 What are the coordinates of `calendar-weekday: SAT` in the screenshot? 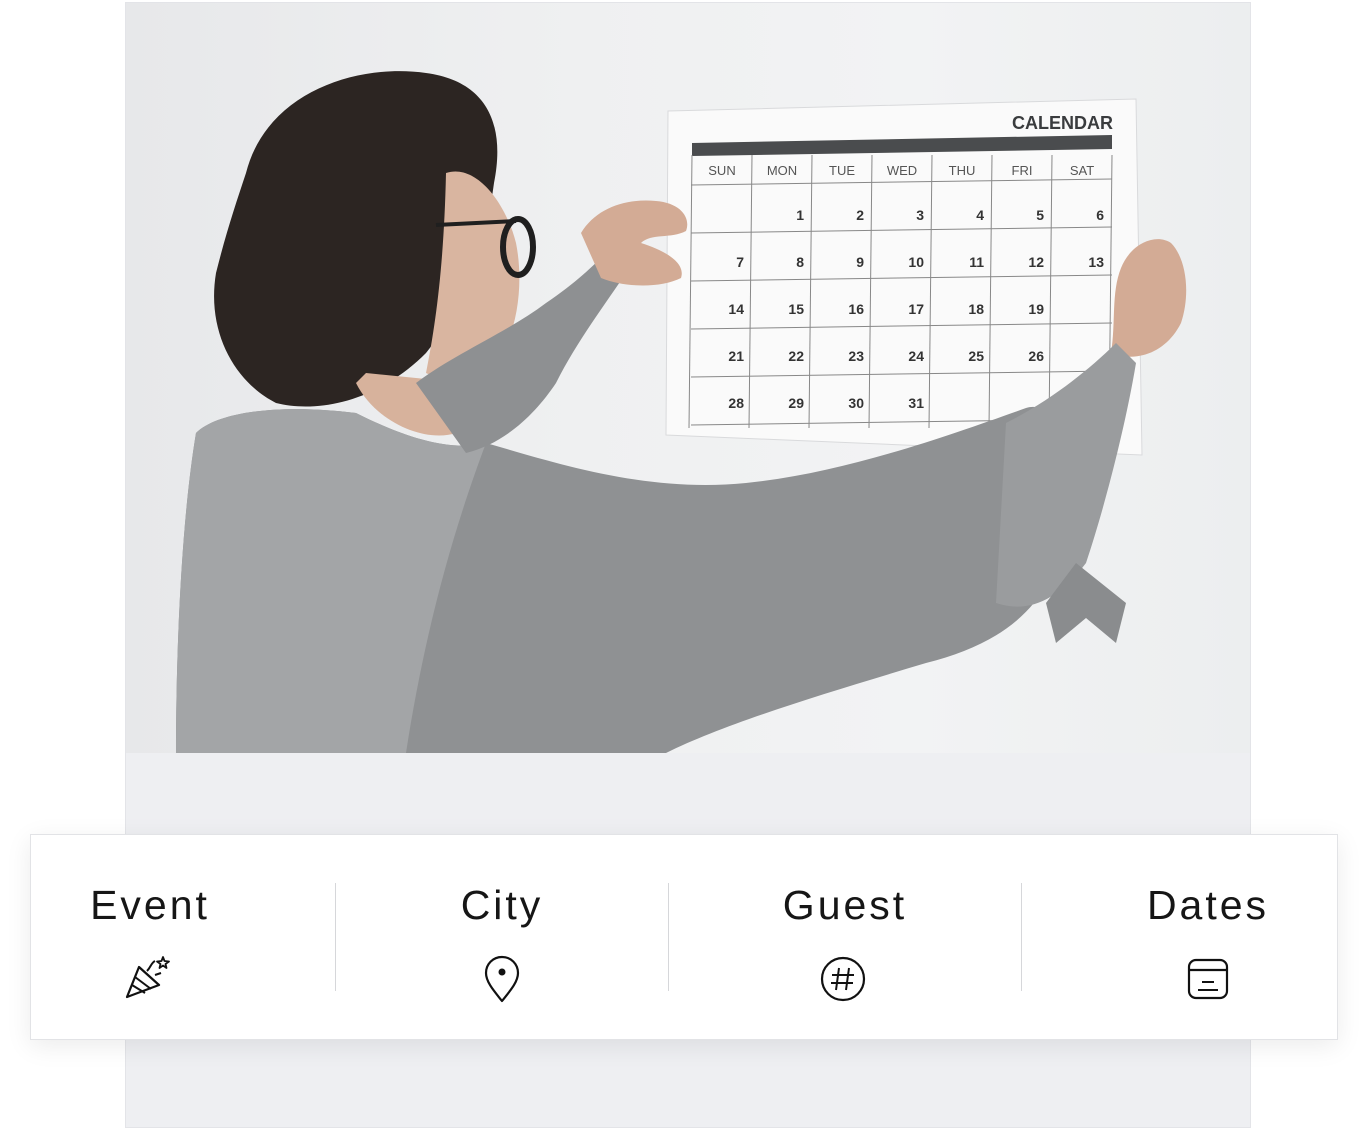 It's located at (1082, 170).